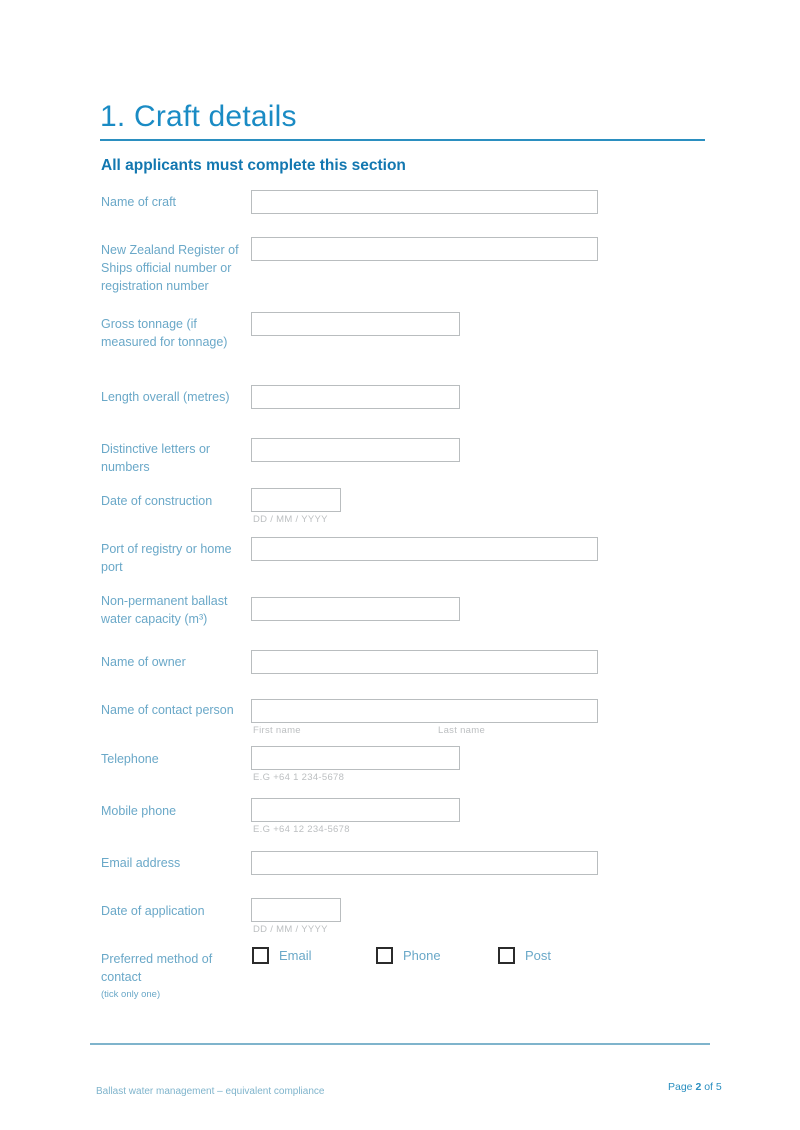  I want to click on field-label: Port of registry or home port, so click(166, 558).